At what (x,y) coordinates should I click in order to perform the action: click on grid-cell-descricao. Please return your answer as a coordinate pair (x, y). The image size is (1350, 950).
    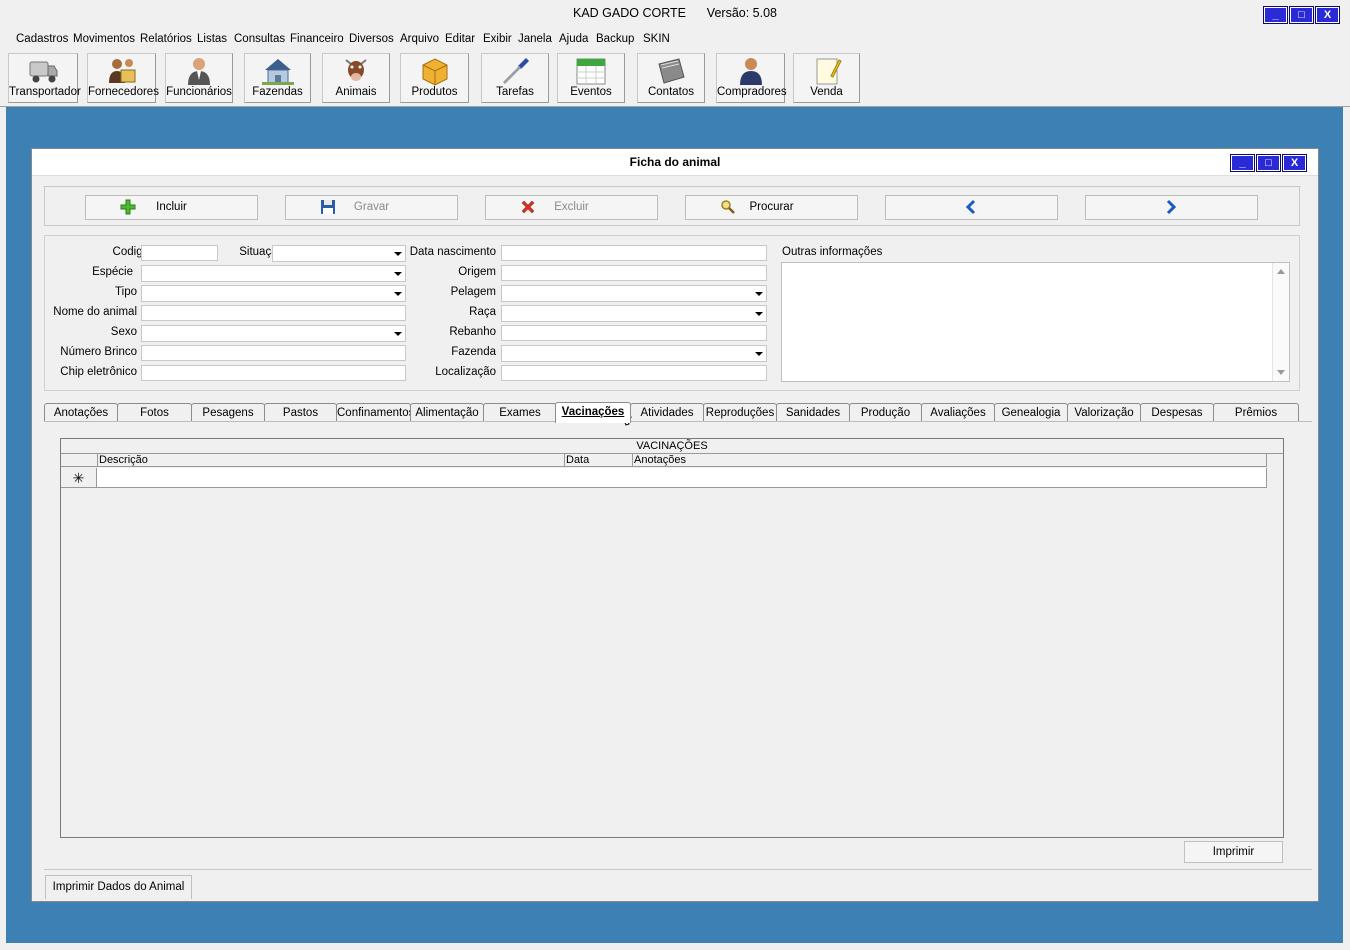
    Looking at the image, I should click on (331, 478).